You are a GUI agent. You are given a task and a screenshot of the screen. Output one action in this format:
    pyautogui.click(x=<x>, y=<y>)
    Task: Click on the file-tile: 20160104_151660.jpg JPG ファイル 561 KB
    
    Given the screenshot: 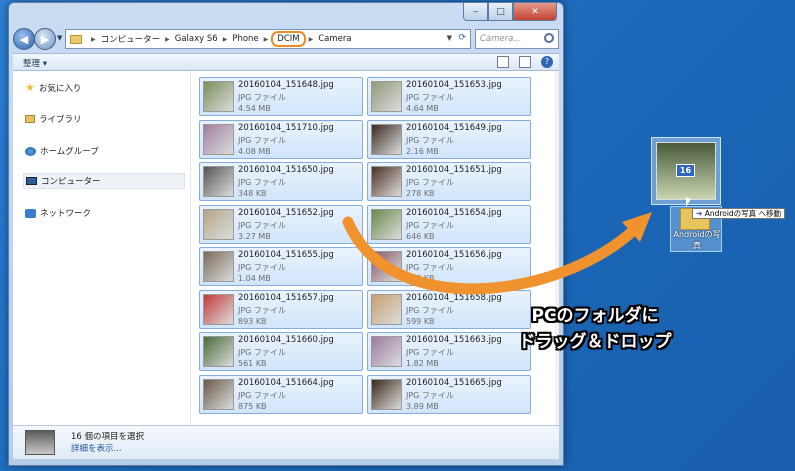 What is the action you would take?
    pyautogui.click(x=281, y=351)
    